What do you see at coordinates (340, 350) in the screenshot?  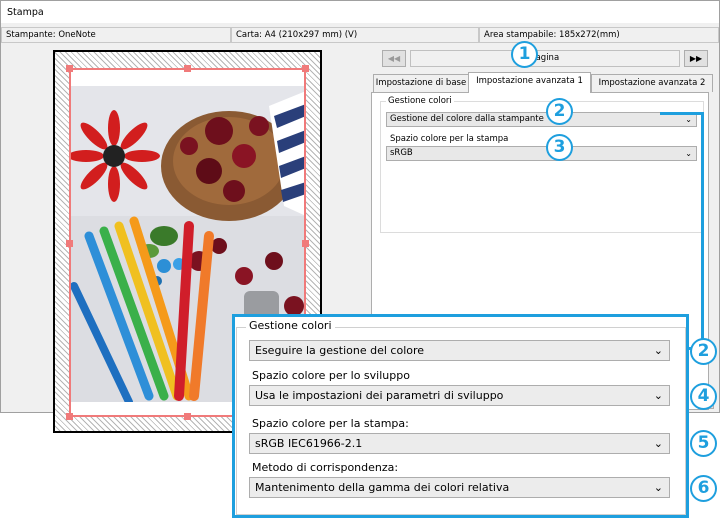 I see `select-value: Eseguire la gestione del colore` at bounding box center [340, 350].